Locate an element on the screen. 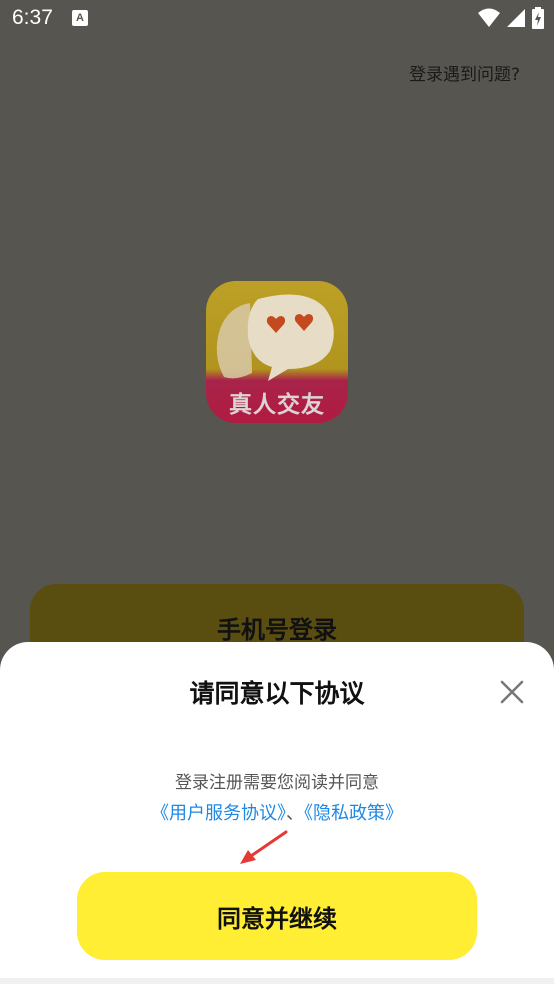 The image size is (554, 984). login-help-link: 登录遇到问题? is located at coordinates (464, 72).